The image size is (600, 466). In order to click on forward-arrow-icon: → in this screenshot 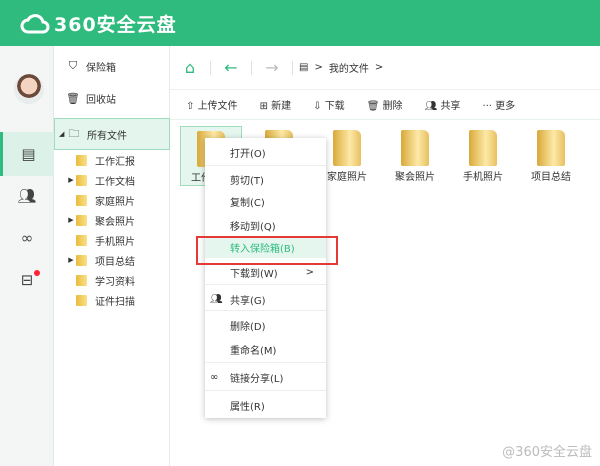, I will do `click(272, 67)`.